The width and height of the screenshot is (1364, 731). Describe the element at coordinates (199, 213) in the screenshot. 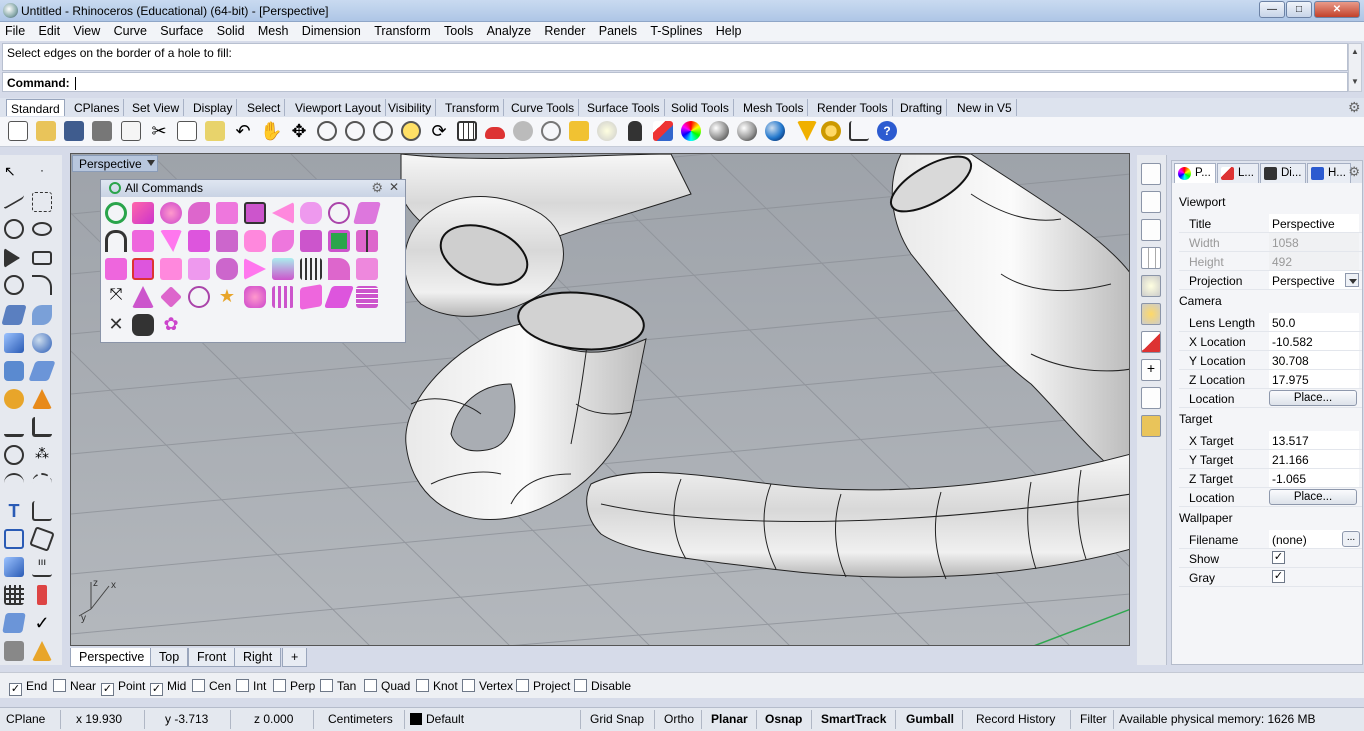

I see `cmd-tfan-icon` at that location.